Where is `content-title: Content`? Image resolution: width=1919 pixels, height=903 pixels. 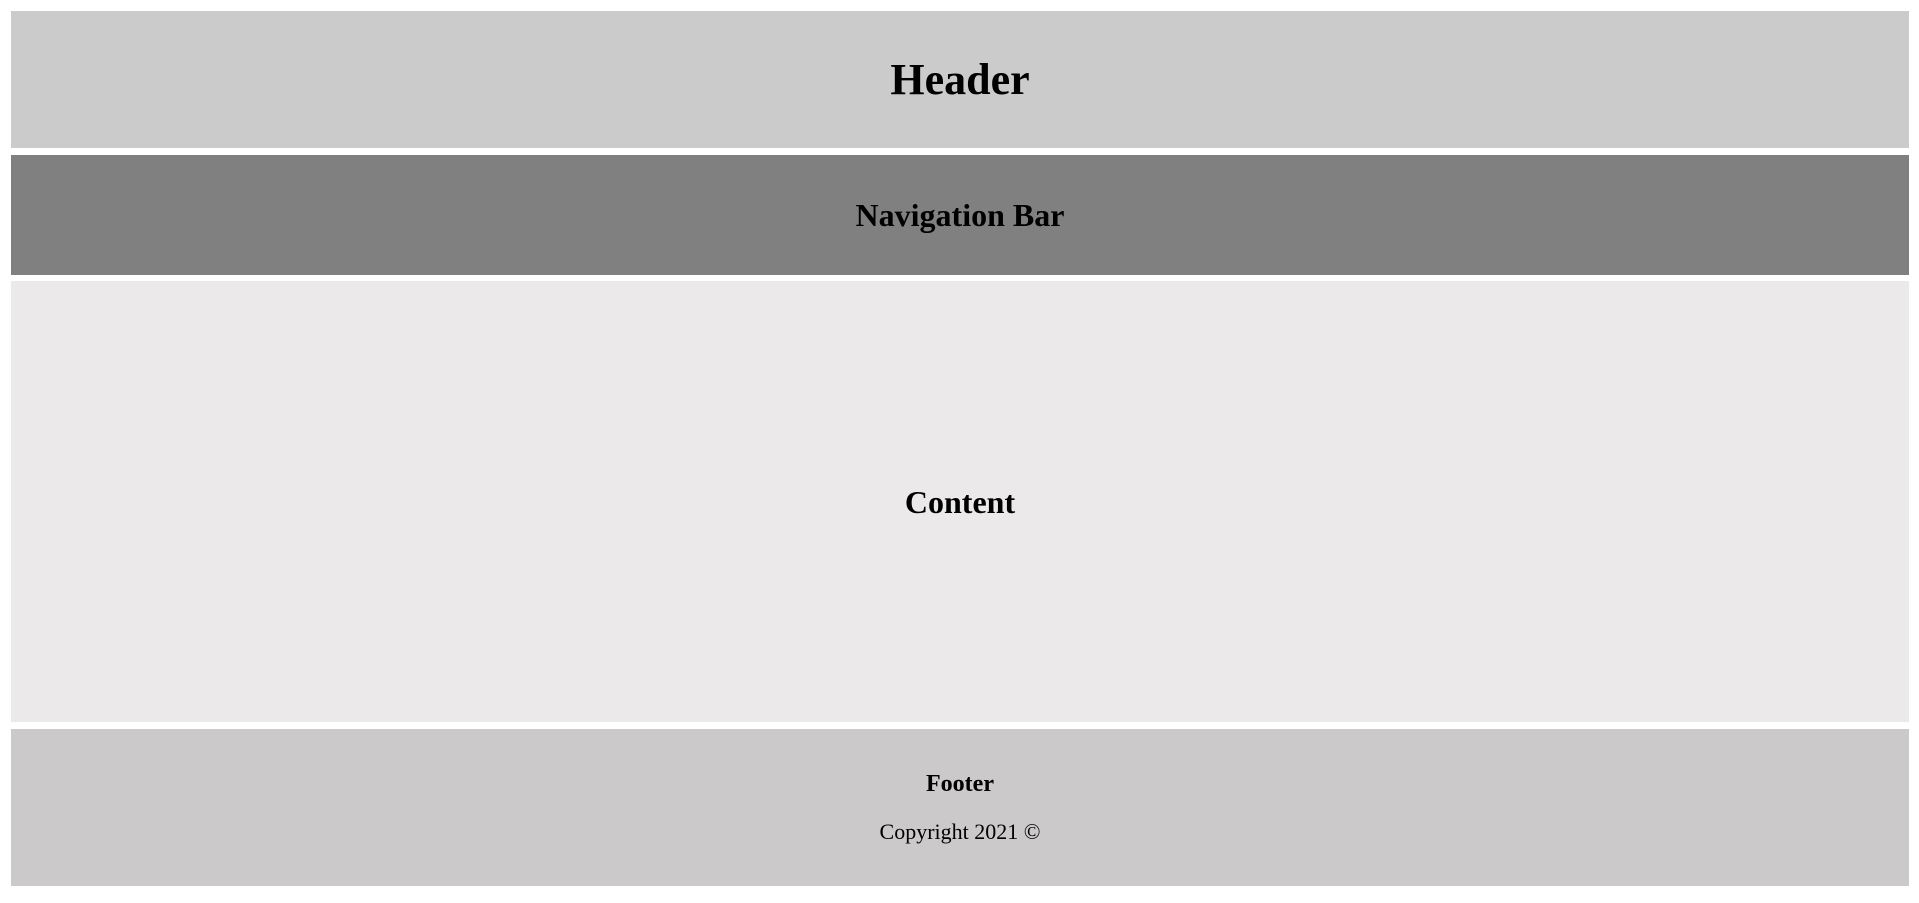 content-title: Content is located at coordinates (960, 501).